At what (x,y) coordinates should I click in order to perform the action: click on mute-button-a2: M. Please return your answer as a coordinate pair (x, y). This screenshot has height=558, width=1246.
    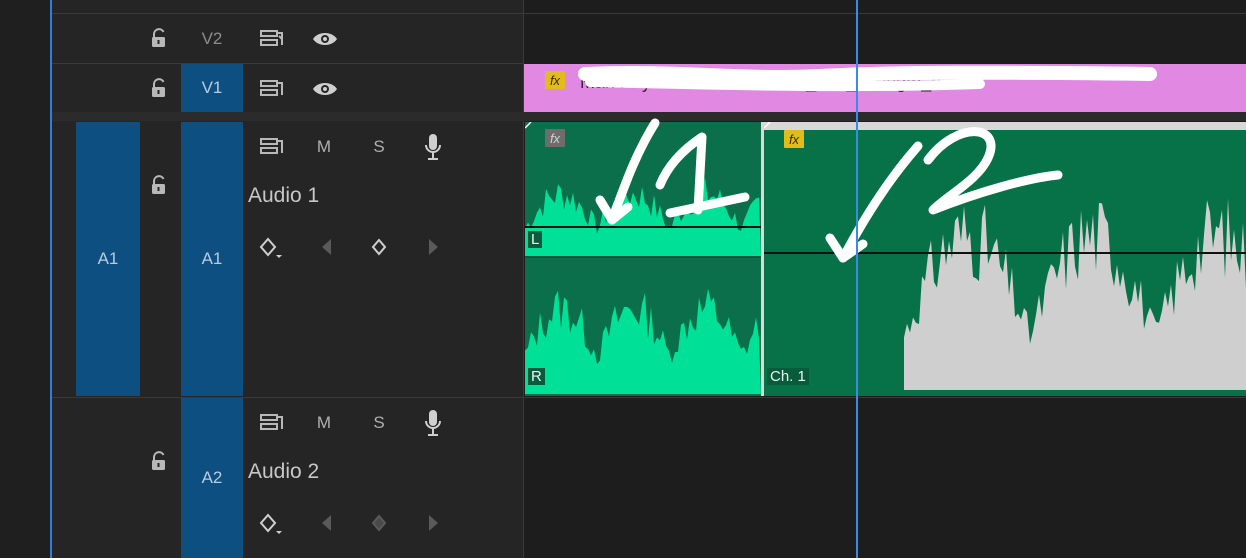
    Looking at the image, I should click on (324, 423).